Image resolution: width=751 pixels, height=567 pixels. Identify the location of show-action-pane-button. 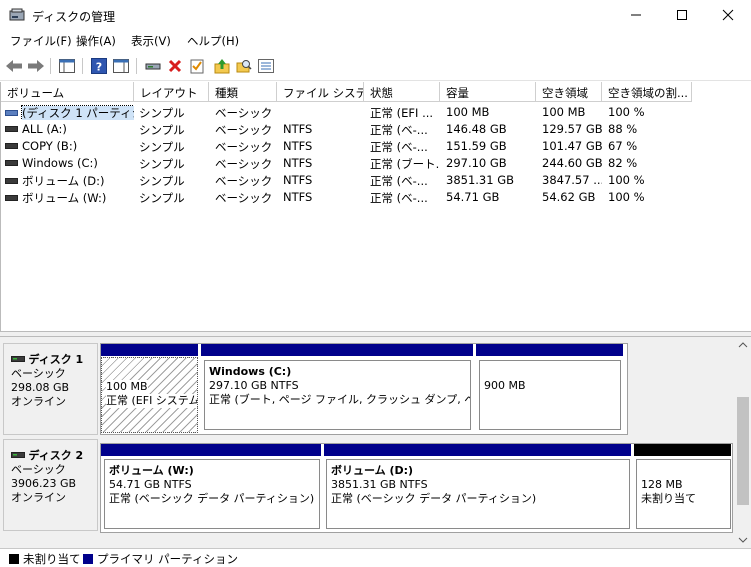
(121, 66).